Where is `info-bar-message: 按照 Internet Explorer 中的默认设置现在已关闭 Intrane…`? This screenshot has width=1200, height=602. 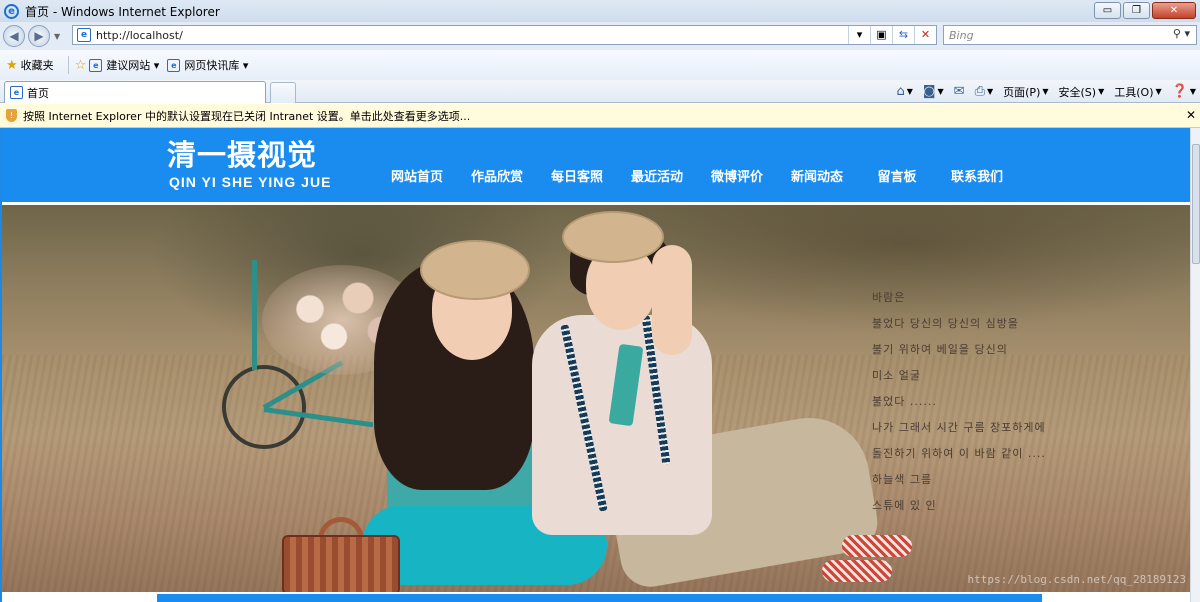
info-bar-message: 按照 Internet Explorer 中的默认设置现在已关闭 Intrane… is located at coordinates (246, 116).